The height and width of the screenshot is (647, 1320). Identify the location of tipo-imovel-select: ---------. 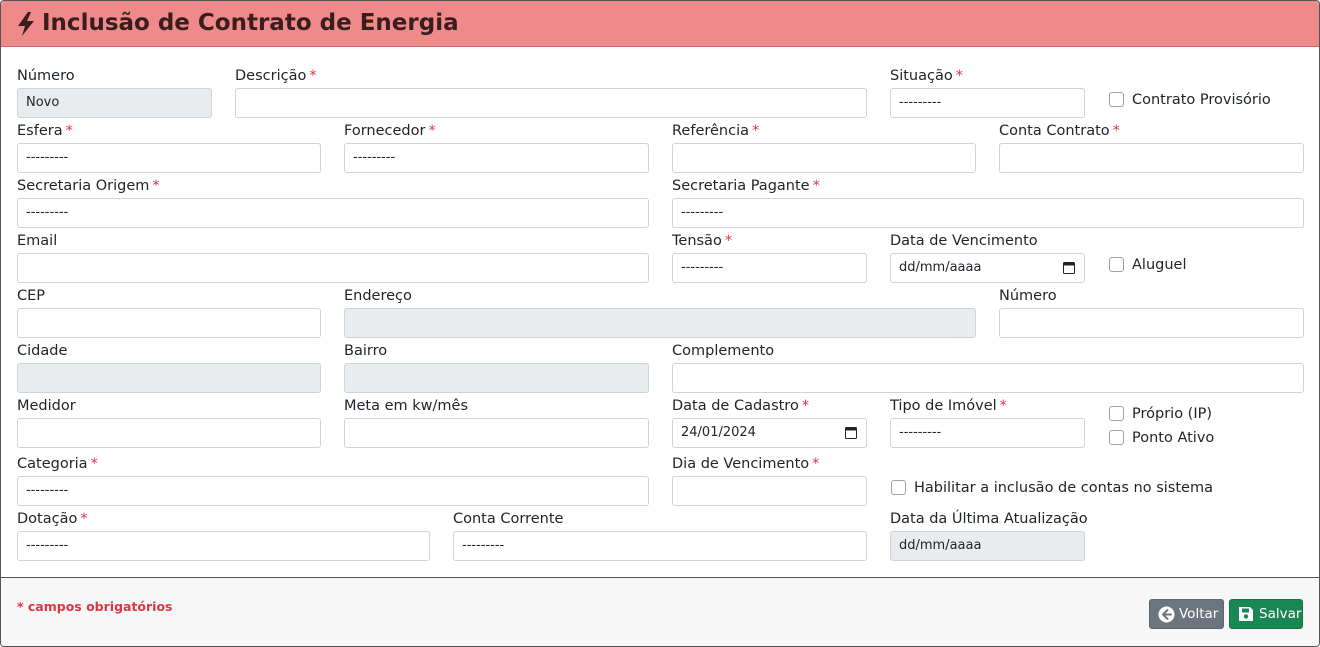
(987, 433).